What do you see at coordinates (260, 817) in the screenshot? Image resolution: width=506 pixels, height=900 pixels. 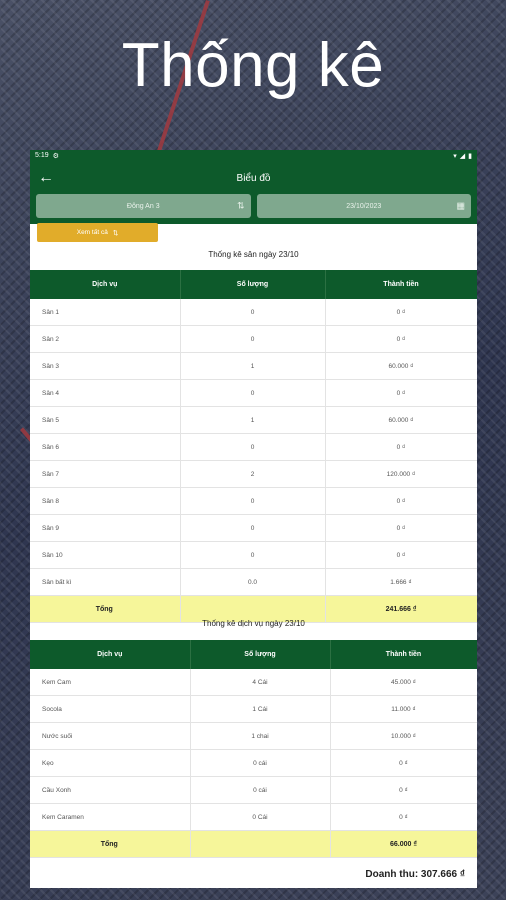 I see `table-cell: 0 Cái` at bounding box center [260, 817].